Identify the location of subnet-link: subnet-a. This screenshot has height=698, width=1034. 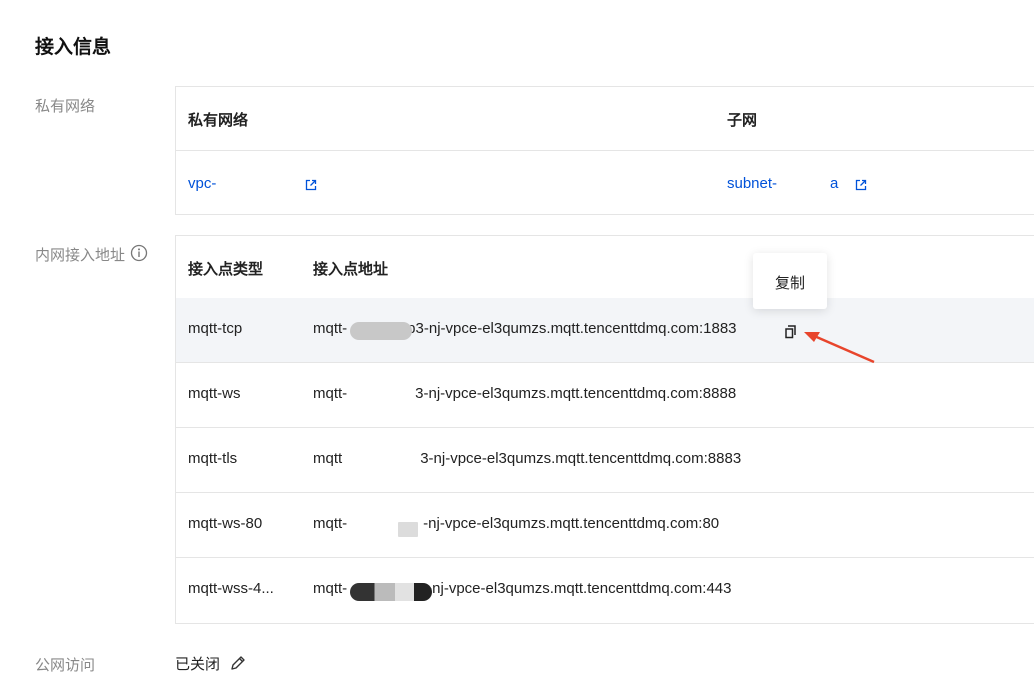
(782, 183).